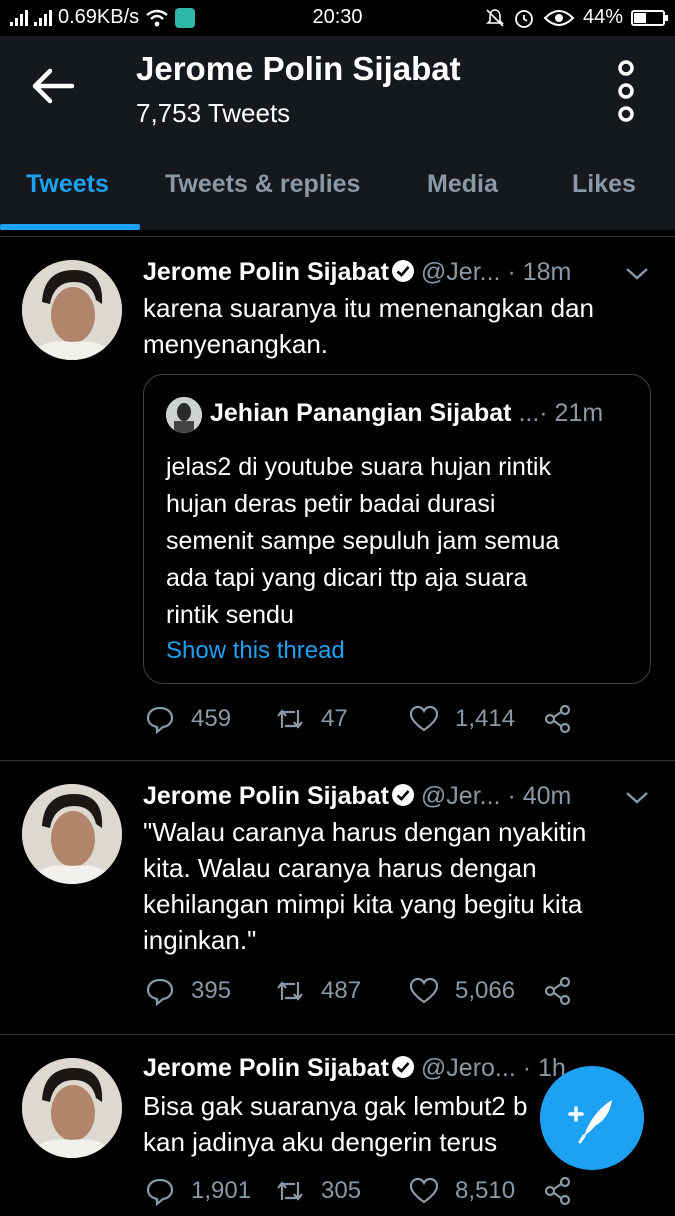 The height and width of the screenshot is (1216, 675). Describe the element at coordinates (485, 1190) in the screenshot. I see `like-count: 8,510` at that location.